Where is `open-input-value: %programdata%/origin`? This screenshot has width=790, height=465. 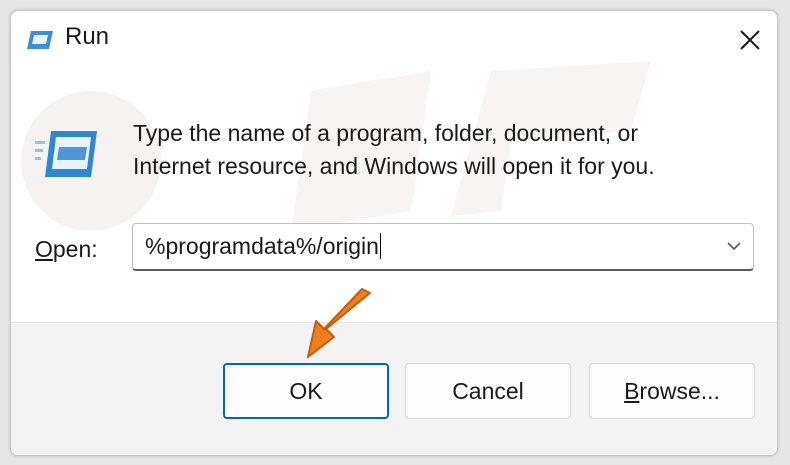
open-input-value: %programdata%/origin is located at coordinates (262, 246).